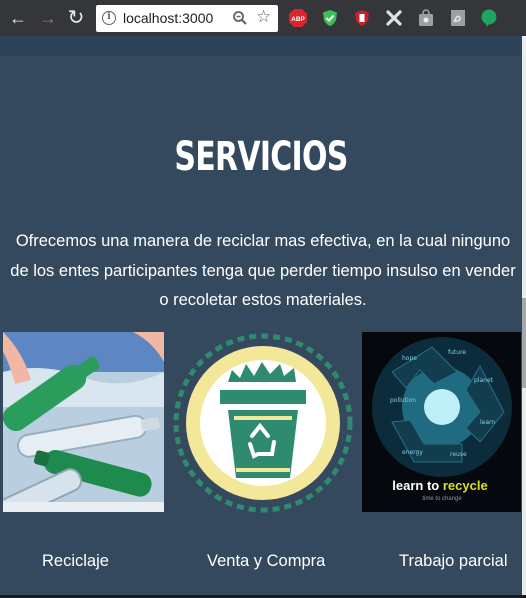 Image resolution: width=526 pixels, height=598 pixels. Describe the element at coordinates (487, 422) in the screenshot. I see `svg-text: learn` at that location.